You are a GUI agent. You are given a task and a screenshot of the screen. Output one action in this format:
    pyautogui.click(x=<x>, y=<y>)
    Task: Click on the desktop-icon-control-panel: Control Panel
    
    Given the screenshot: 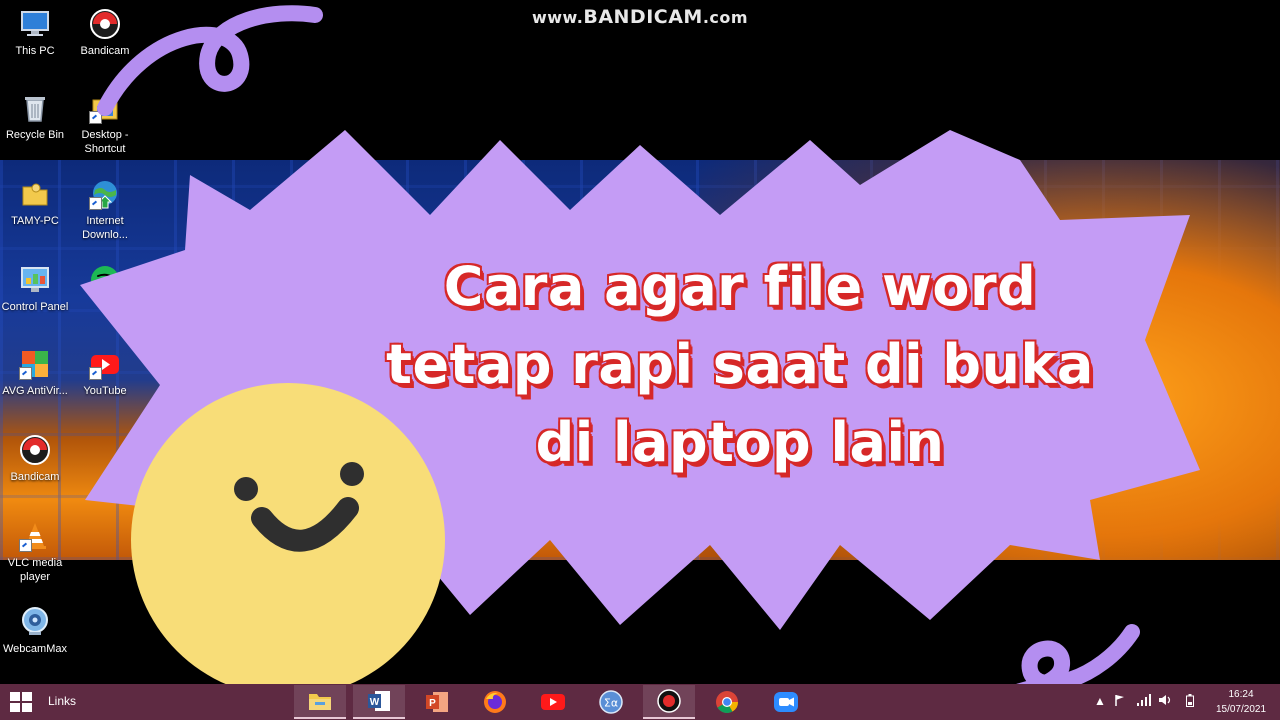 What is the action you would take?
    pyautogui.click(x=35, y=289)
    